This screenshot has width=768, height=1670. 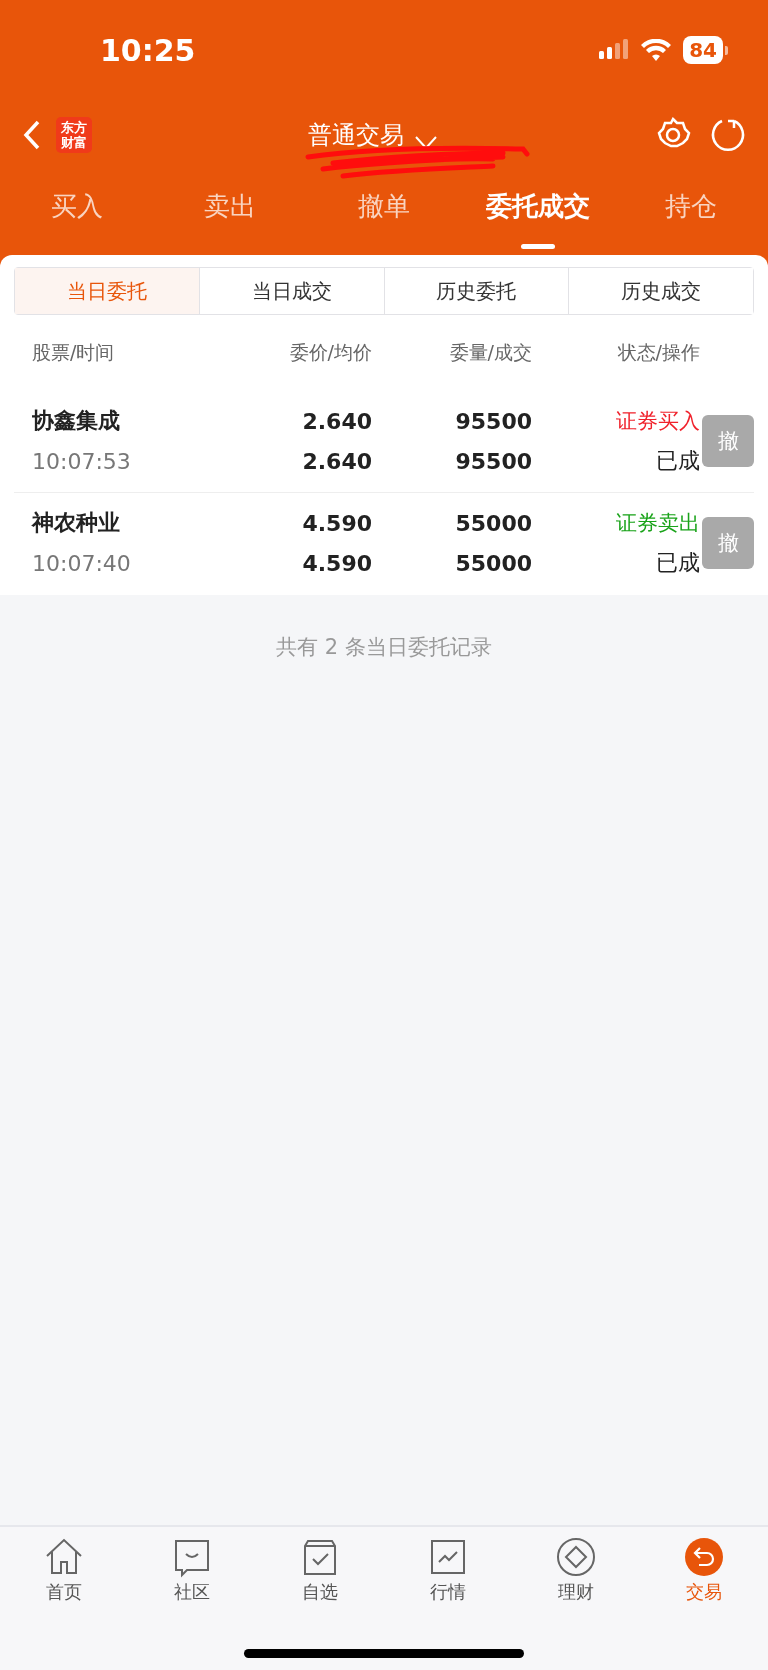 I want to click on wifi-icon, so click(x=656, y=50).